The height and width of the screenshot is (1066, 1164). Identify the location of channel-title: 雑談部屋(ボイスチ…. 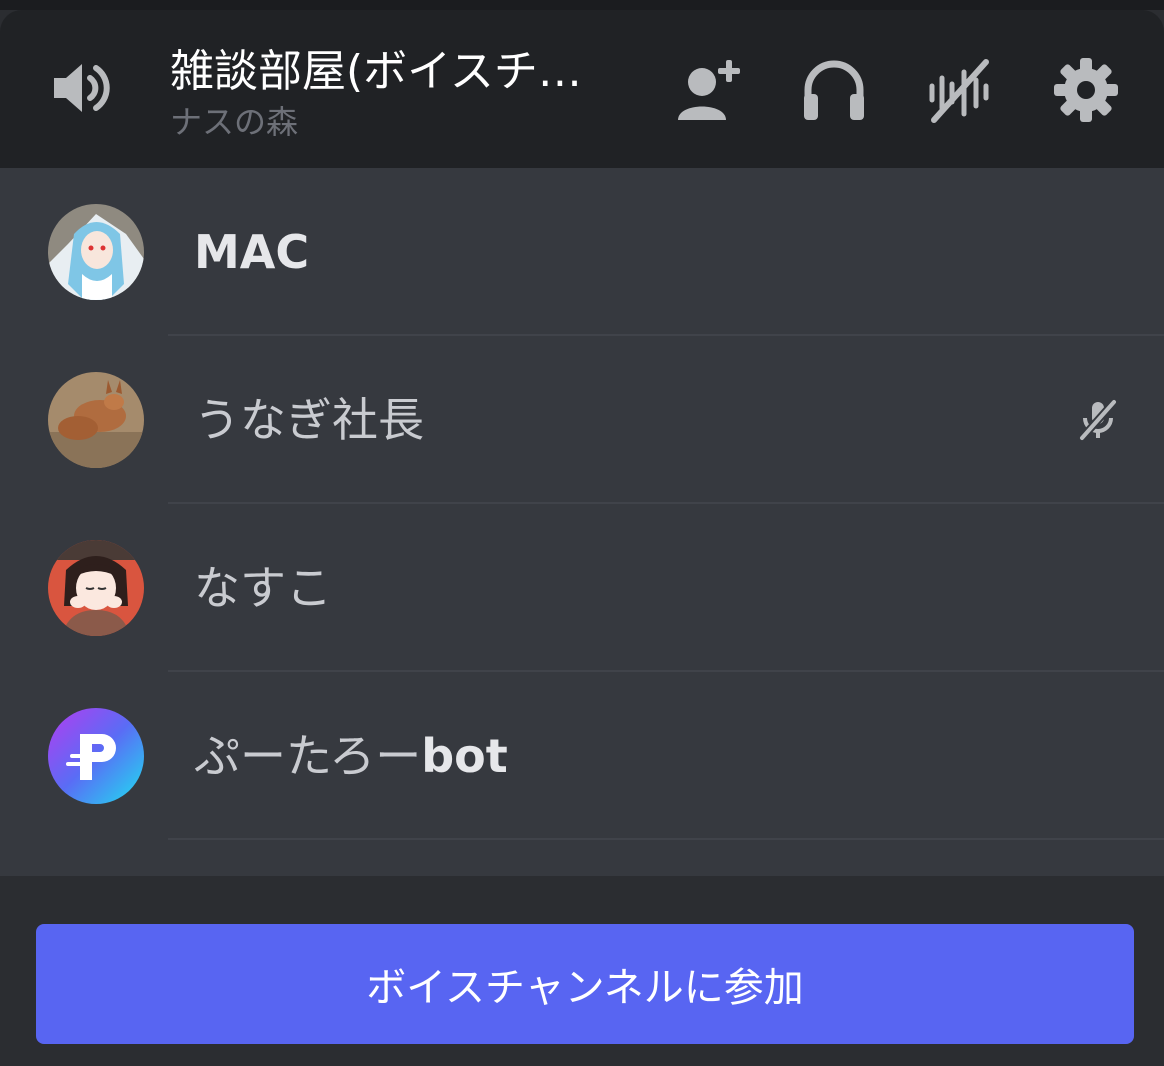
(376, 71).